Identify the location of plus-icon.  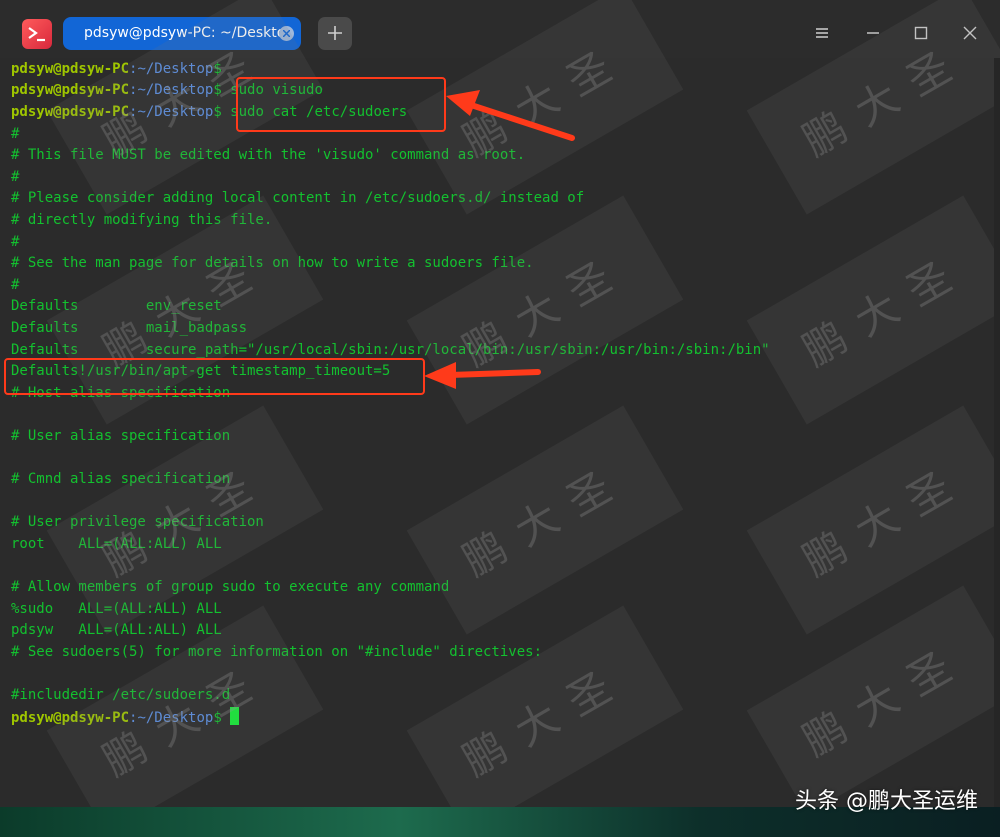
(335, 33).